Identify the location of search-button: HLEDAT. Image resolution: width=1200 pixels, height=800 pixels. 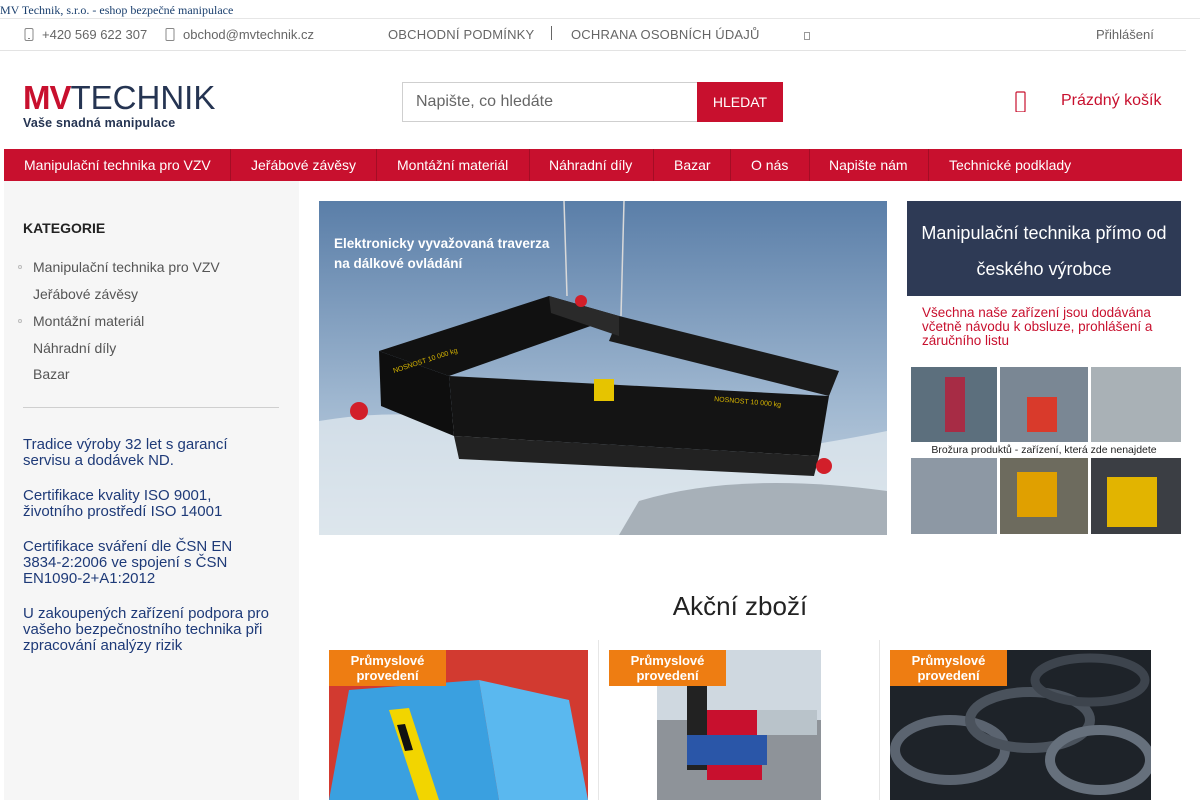
(740, 102).